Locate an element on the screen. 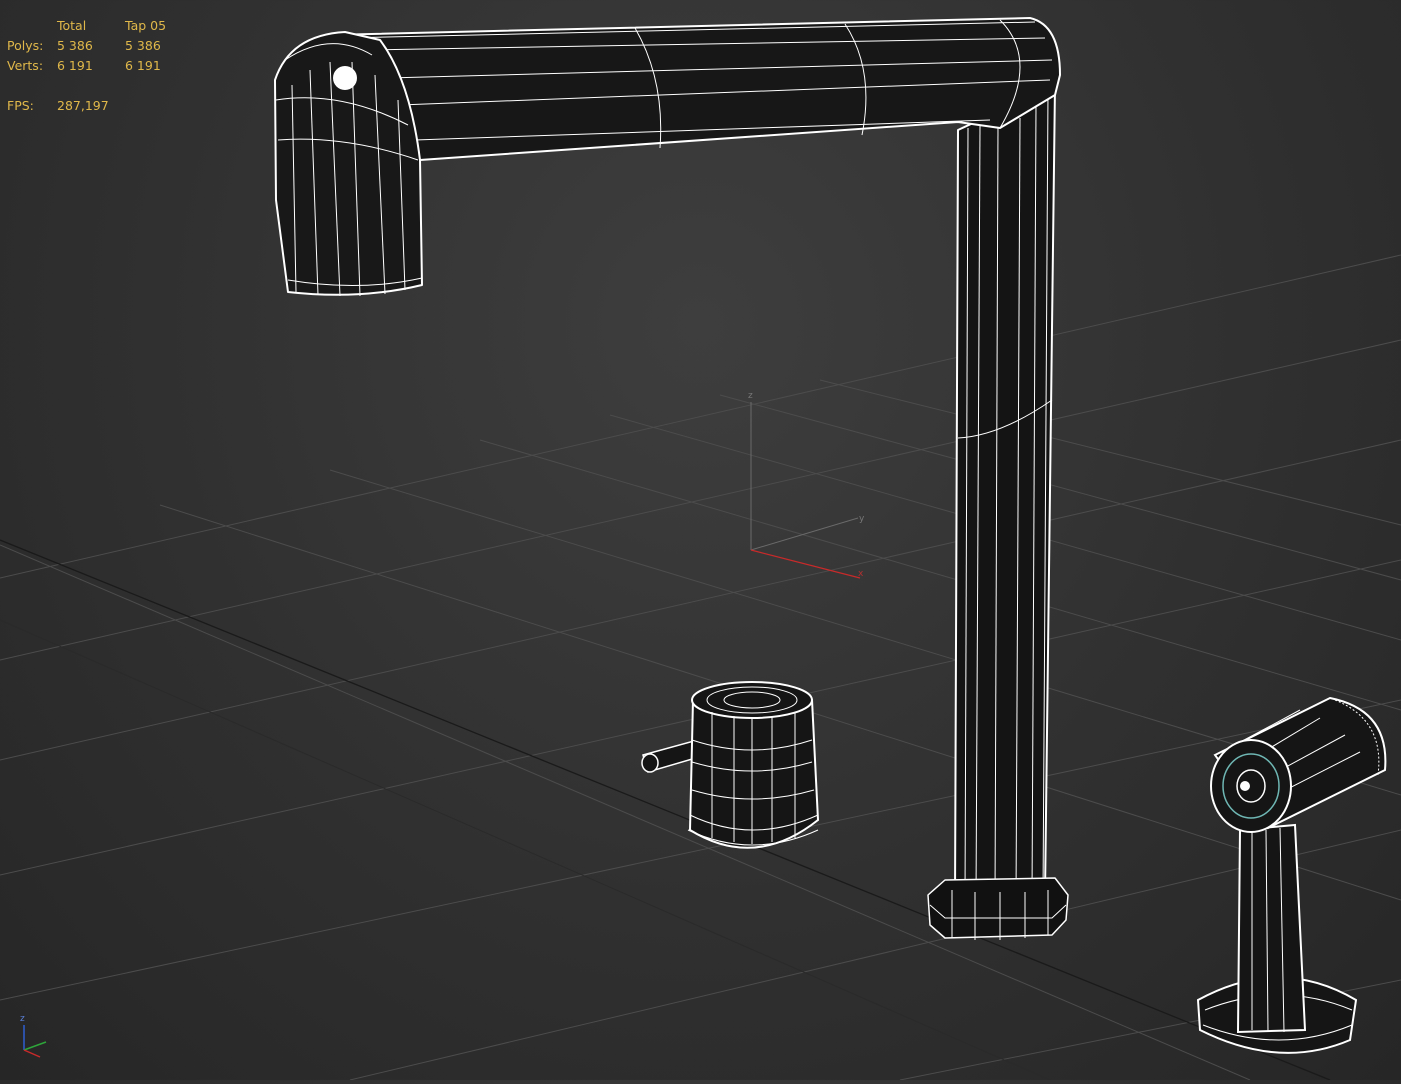 This screenshot has width=1401, height=1084. stats-verts-row: Verts: 6 191 6 191 is located at coordinates (96, 66).